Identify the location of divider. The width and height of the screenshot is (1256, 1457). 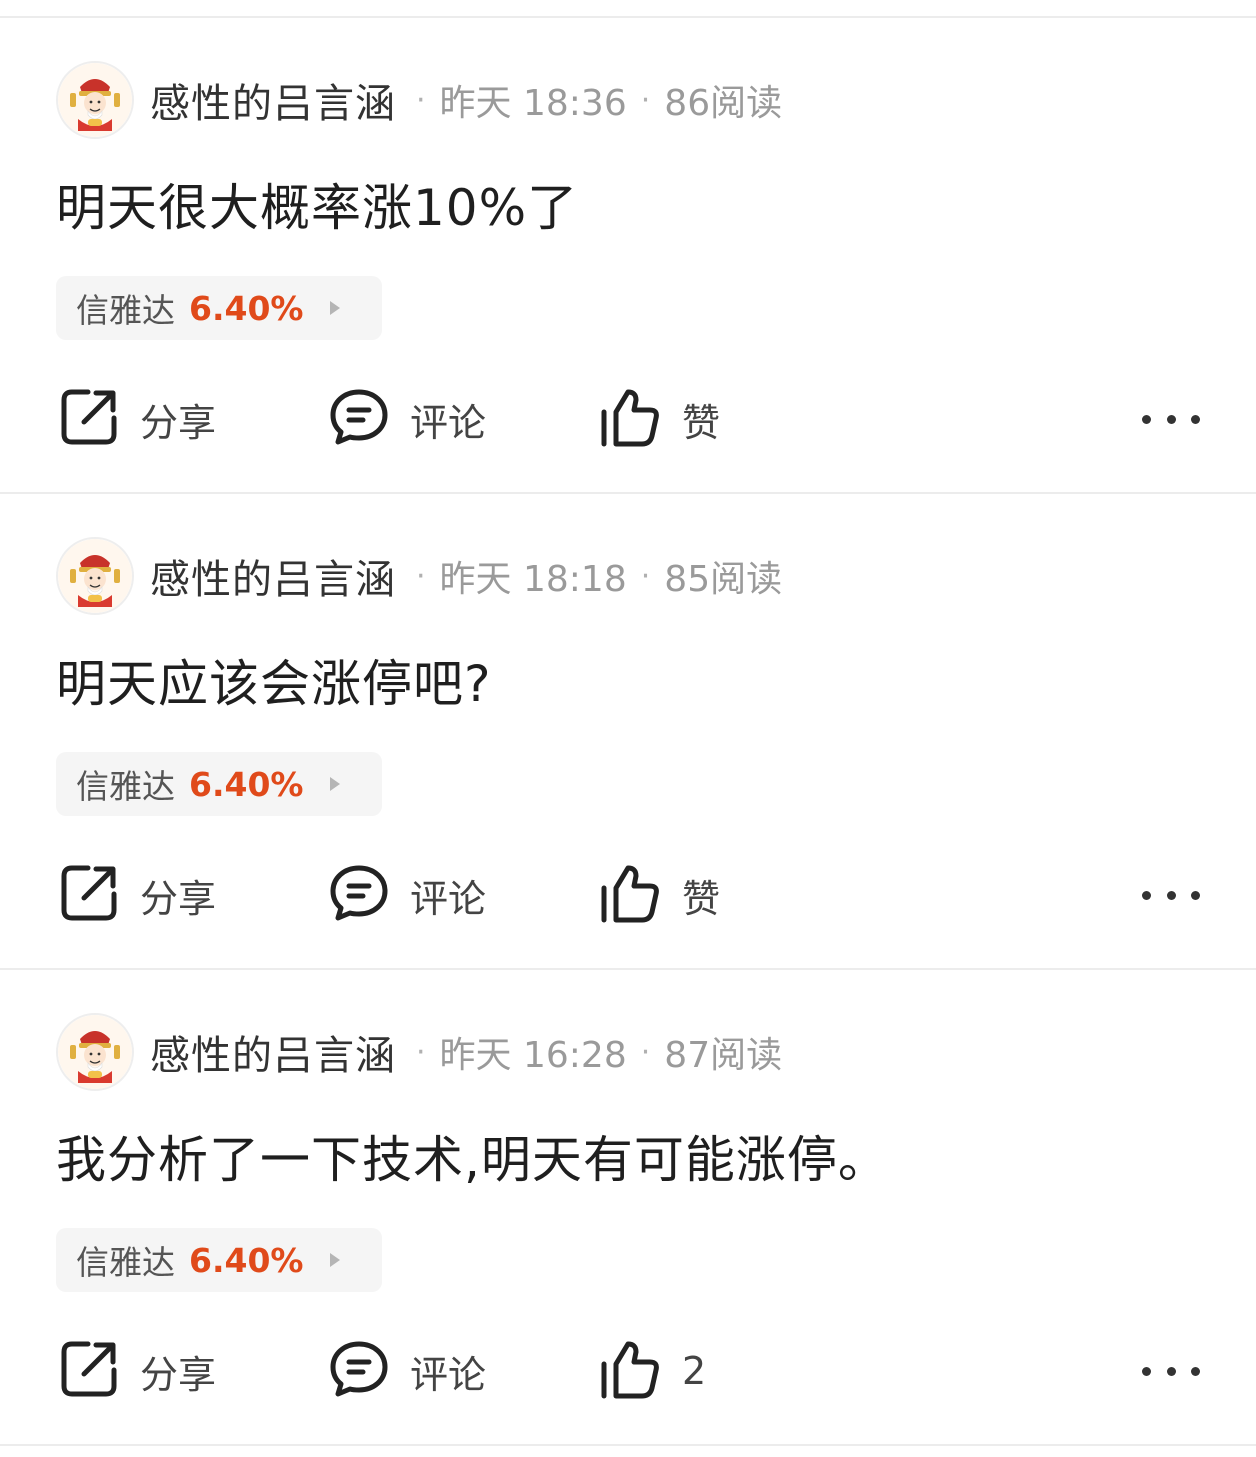
(628, 1445).